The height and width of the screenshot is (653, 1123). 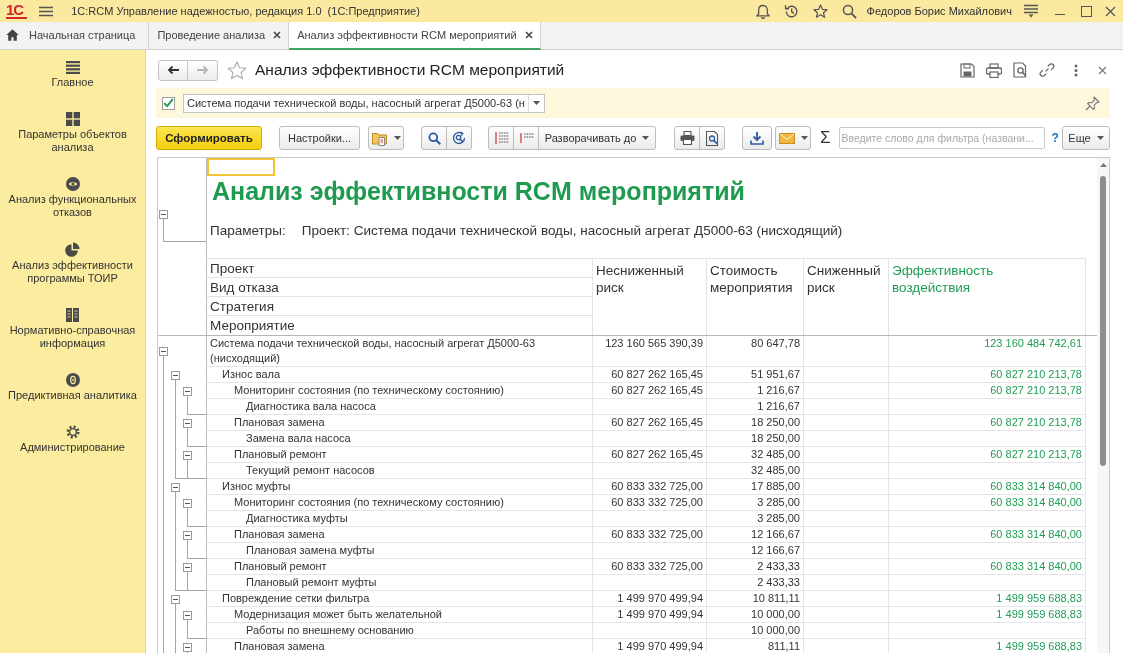 I want to click on table-cell: Плановая замена муфты, so click(x=400, y=551).